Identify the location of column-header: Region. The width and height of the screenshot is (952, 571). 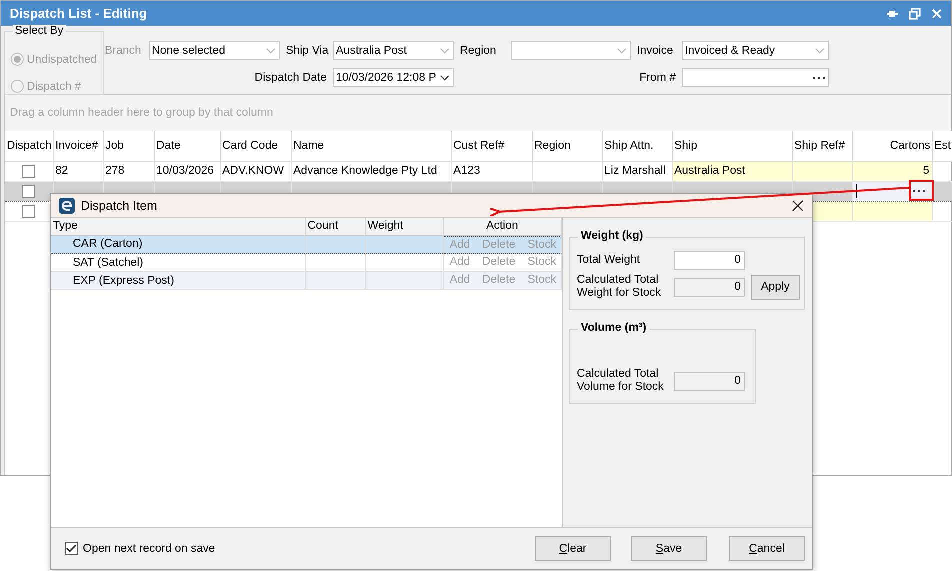
(567, 146).